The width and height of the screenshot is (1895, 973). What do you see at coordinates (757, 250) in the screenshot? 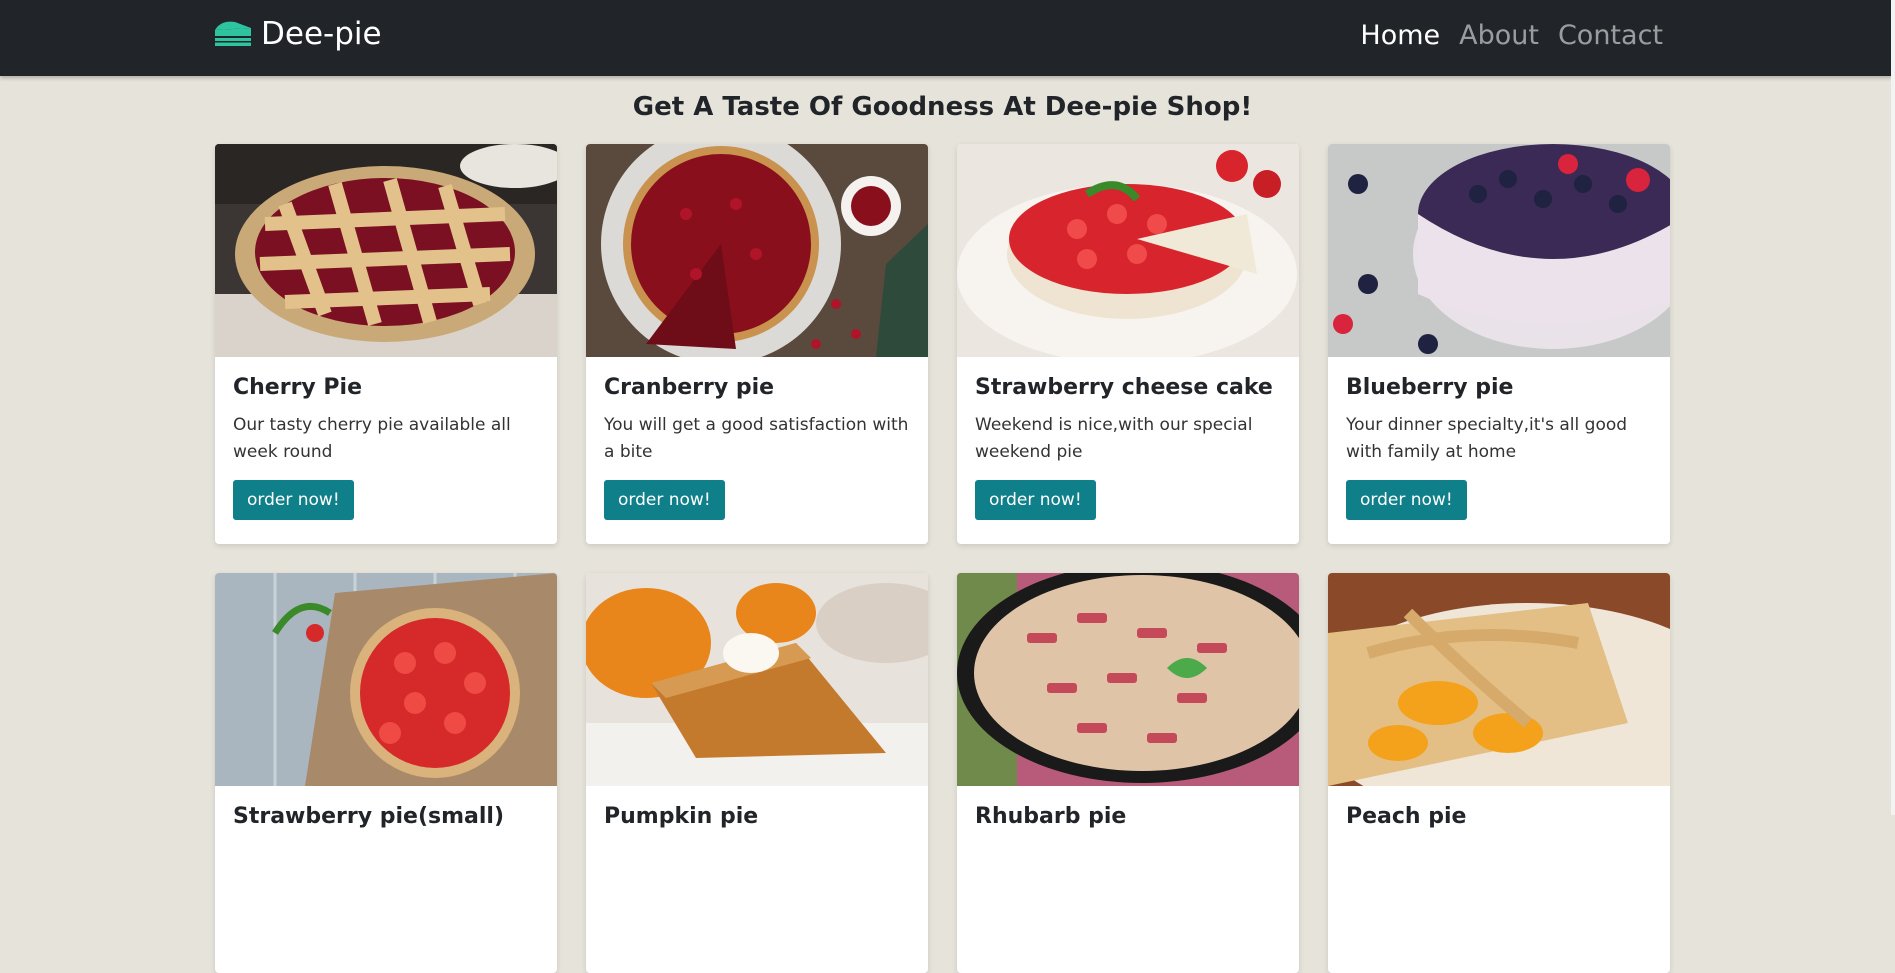
I see `cranberry-pie-image` at bounding box center [757, 250].